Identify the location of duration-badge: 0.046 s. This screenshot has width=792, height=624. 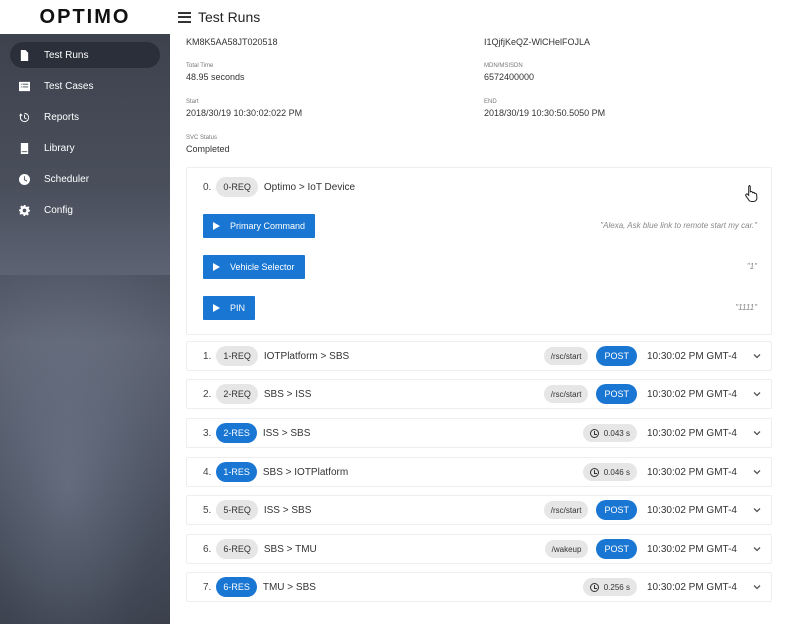
(609, 472).